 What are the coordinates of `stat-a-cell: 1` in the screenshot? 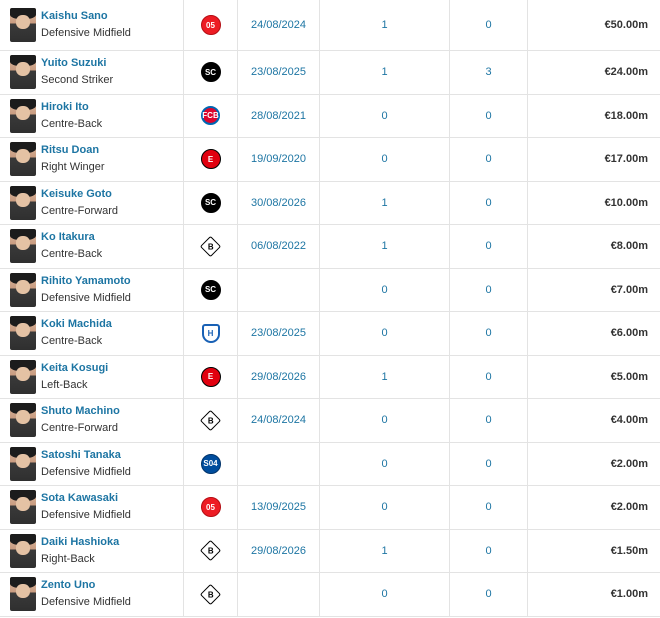 It's located at (385, 202).